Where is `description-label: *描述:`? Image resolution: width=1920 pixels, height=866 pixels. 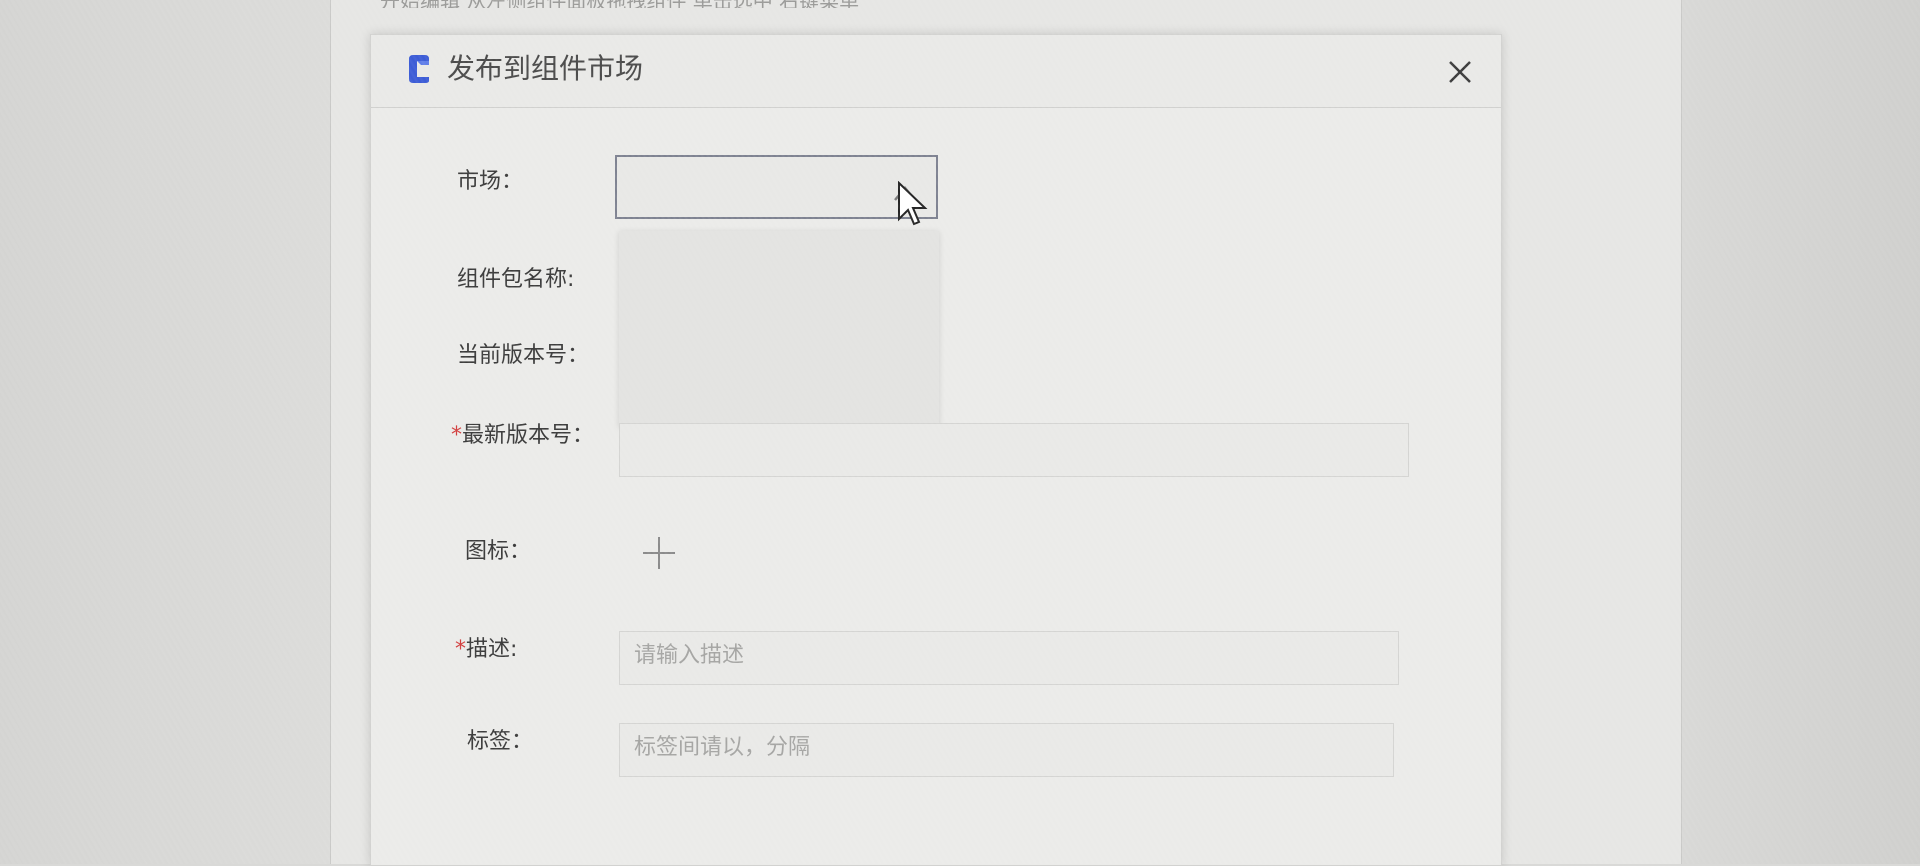
description-label: *描述: is located at coordinates (486, 650).